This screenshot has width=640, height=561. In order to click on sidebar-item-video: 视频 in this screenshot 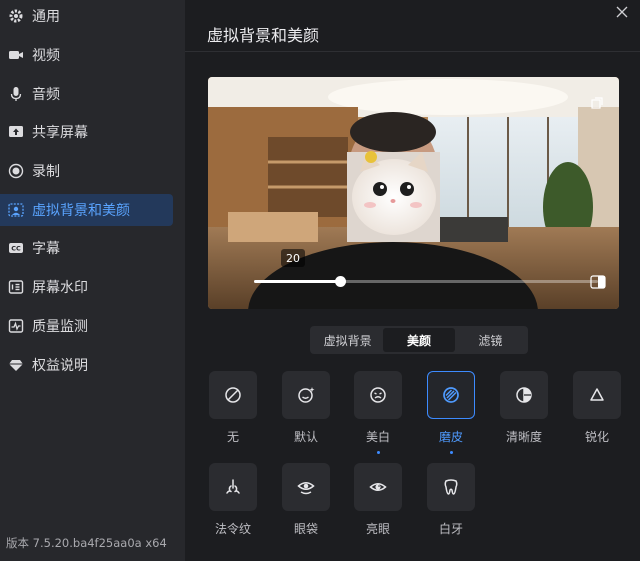, I will do `click(86, 55)`.